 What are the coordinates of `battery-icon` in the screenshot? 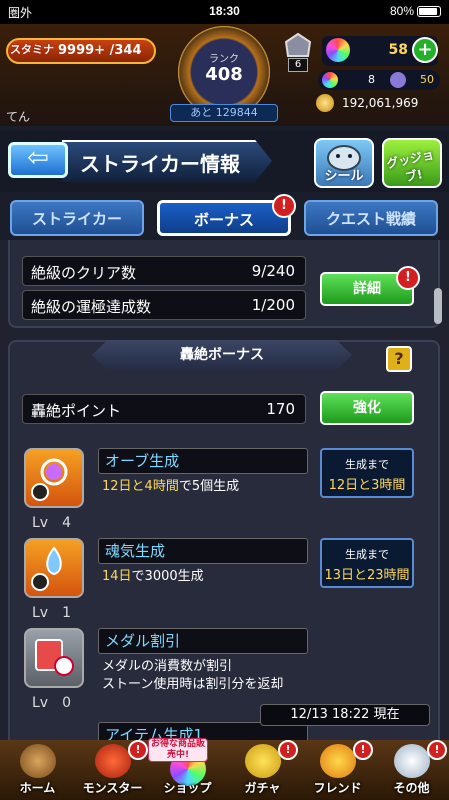 It's located at (429, 12).